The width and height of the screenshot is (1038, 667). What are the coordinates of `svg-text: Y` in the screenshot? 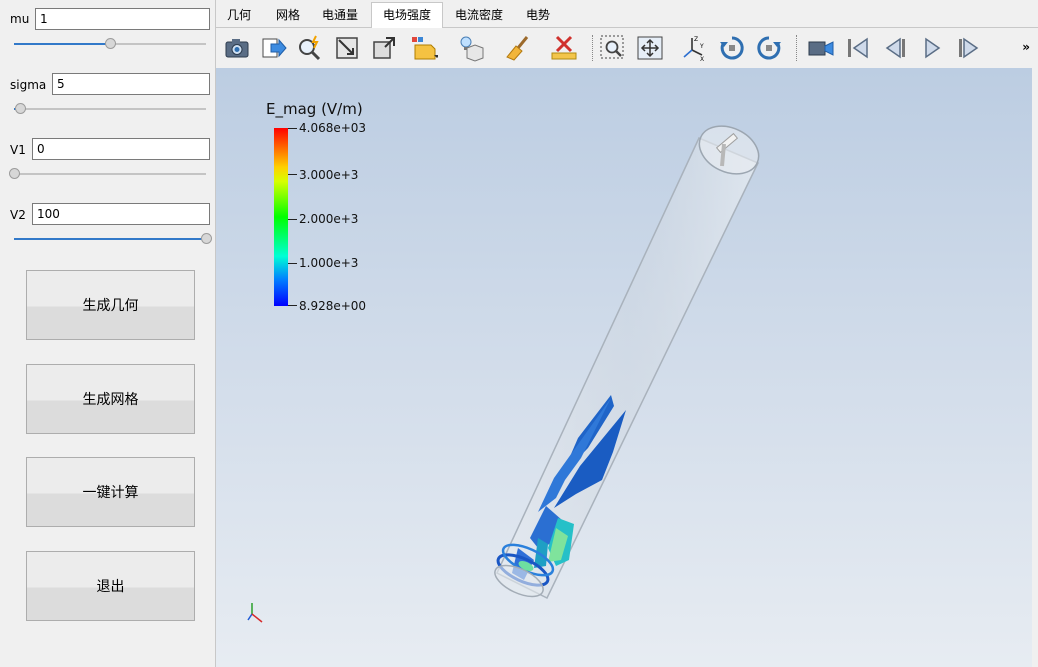 It's located at (701, 46).